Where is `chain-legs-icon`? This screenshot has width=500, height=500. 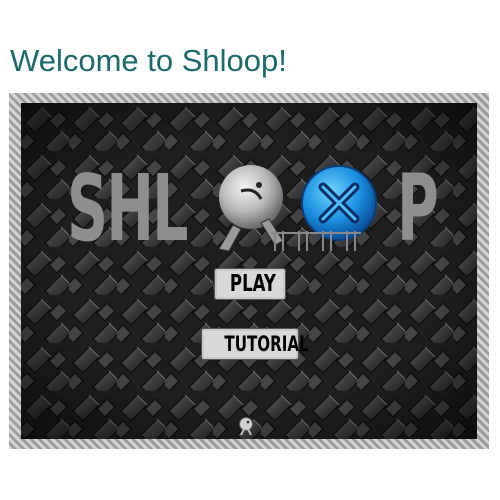 chain-legs-icon is located at coordinates (316, 241).